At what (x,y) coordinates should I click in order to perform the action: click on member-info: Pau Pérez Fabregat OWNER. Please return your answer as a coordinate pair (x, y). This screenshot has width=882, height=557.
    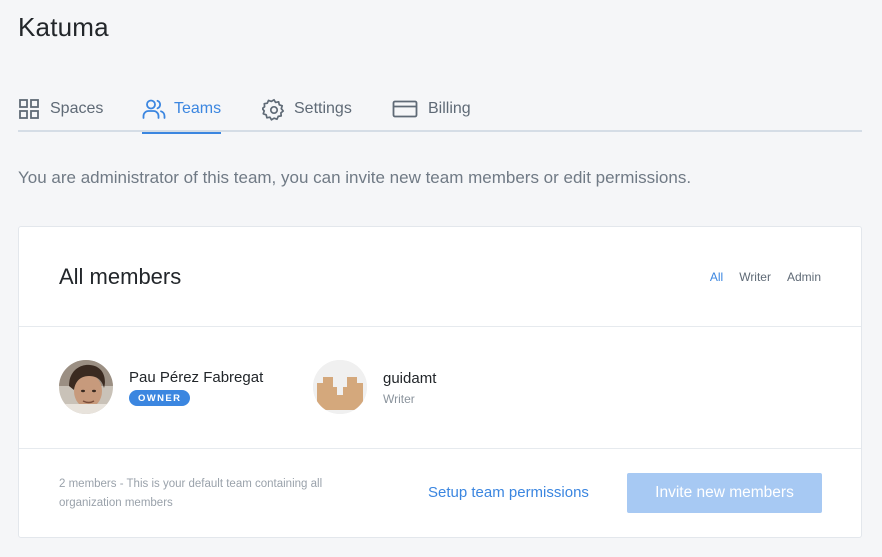
    Looking at the image, I should click on (196, 387).